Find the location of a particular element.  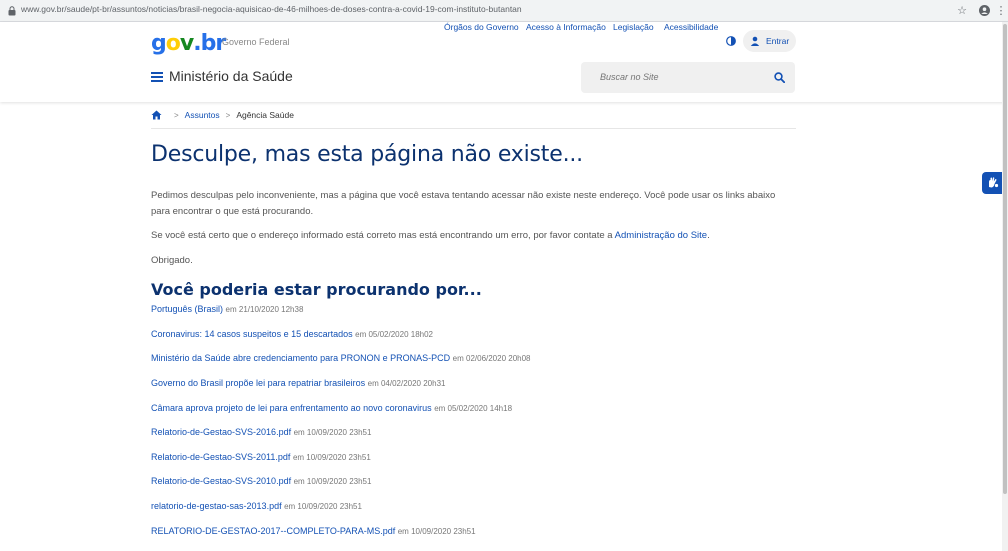

lock-icon is located at coordinates (12, 11).